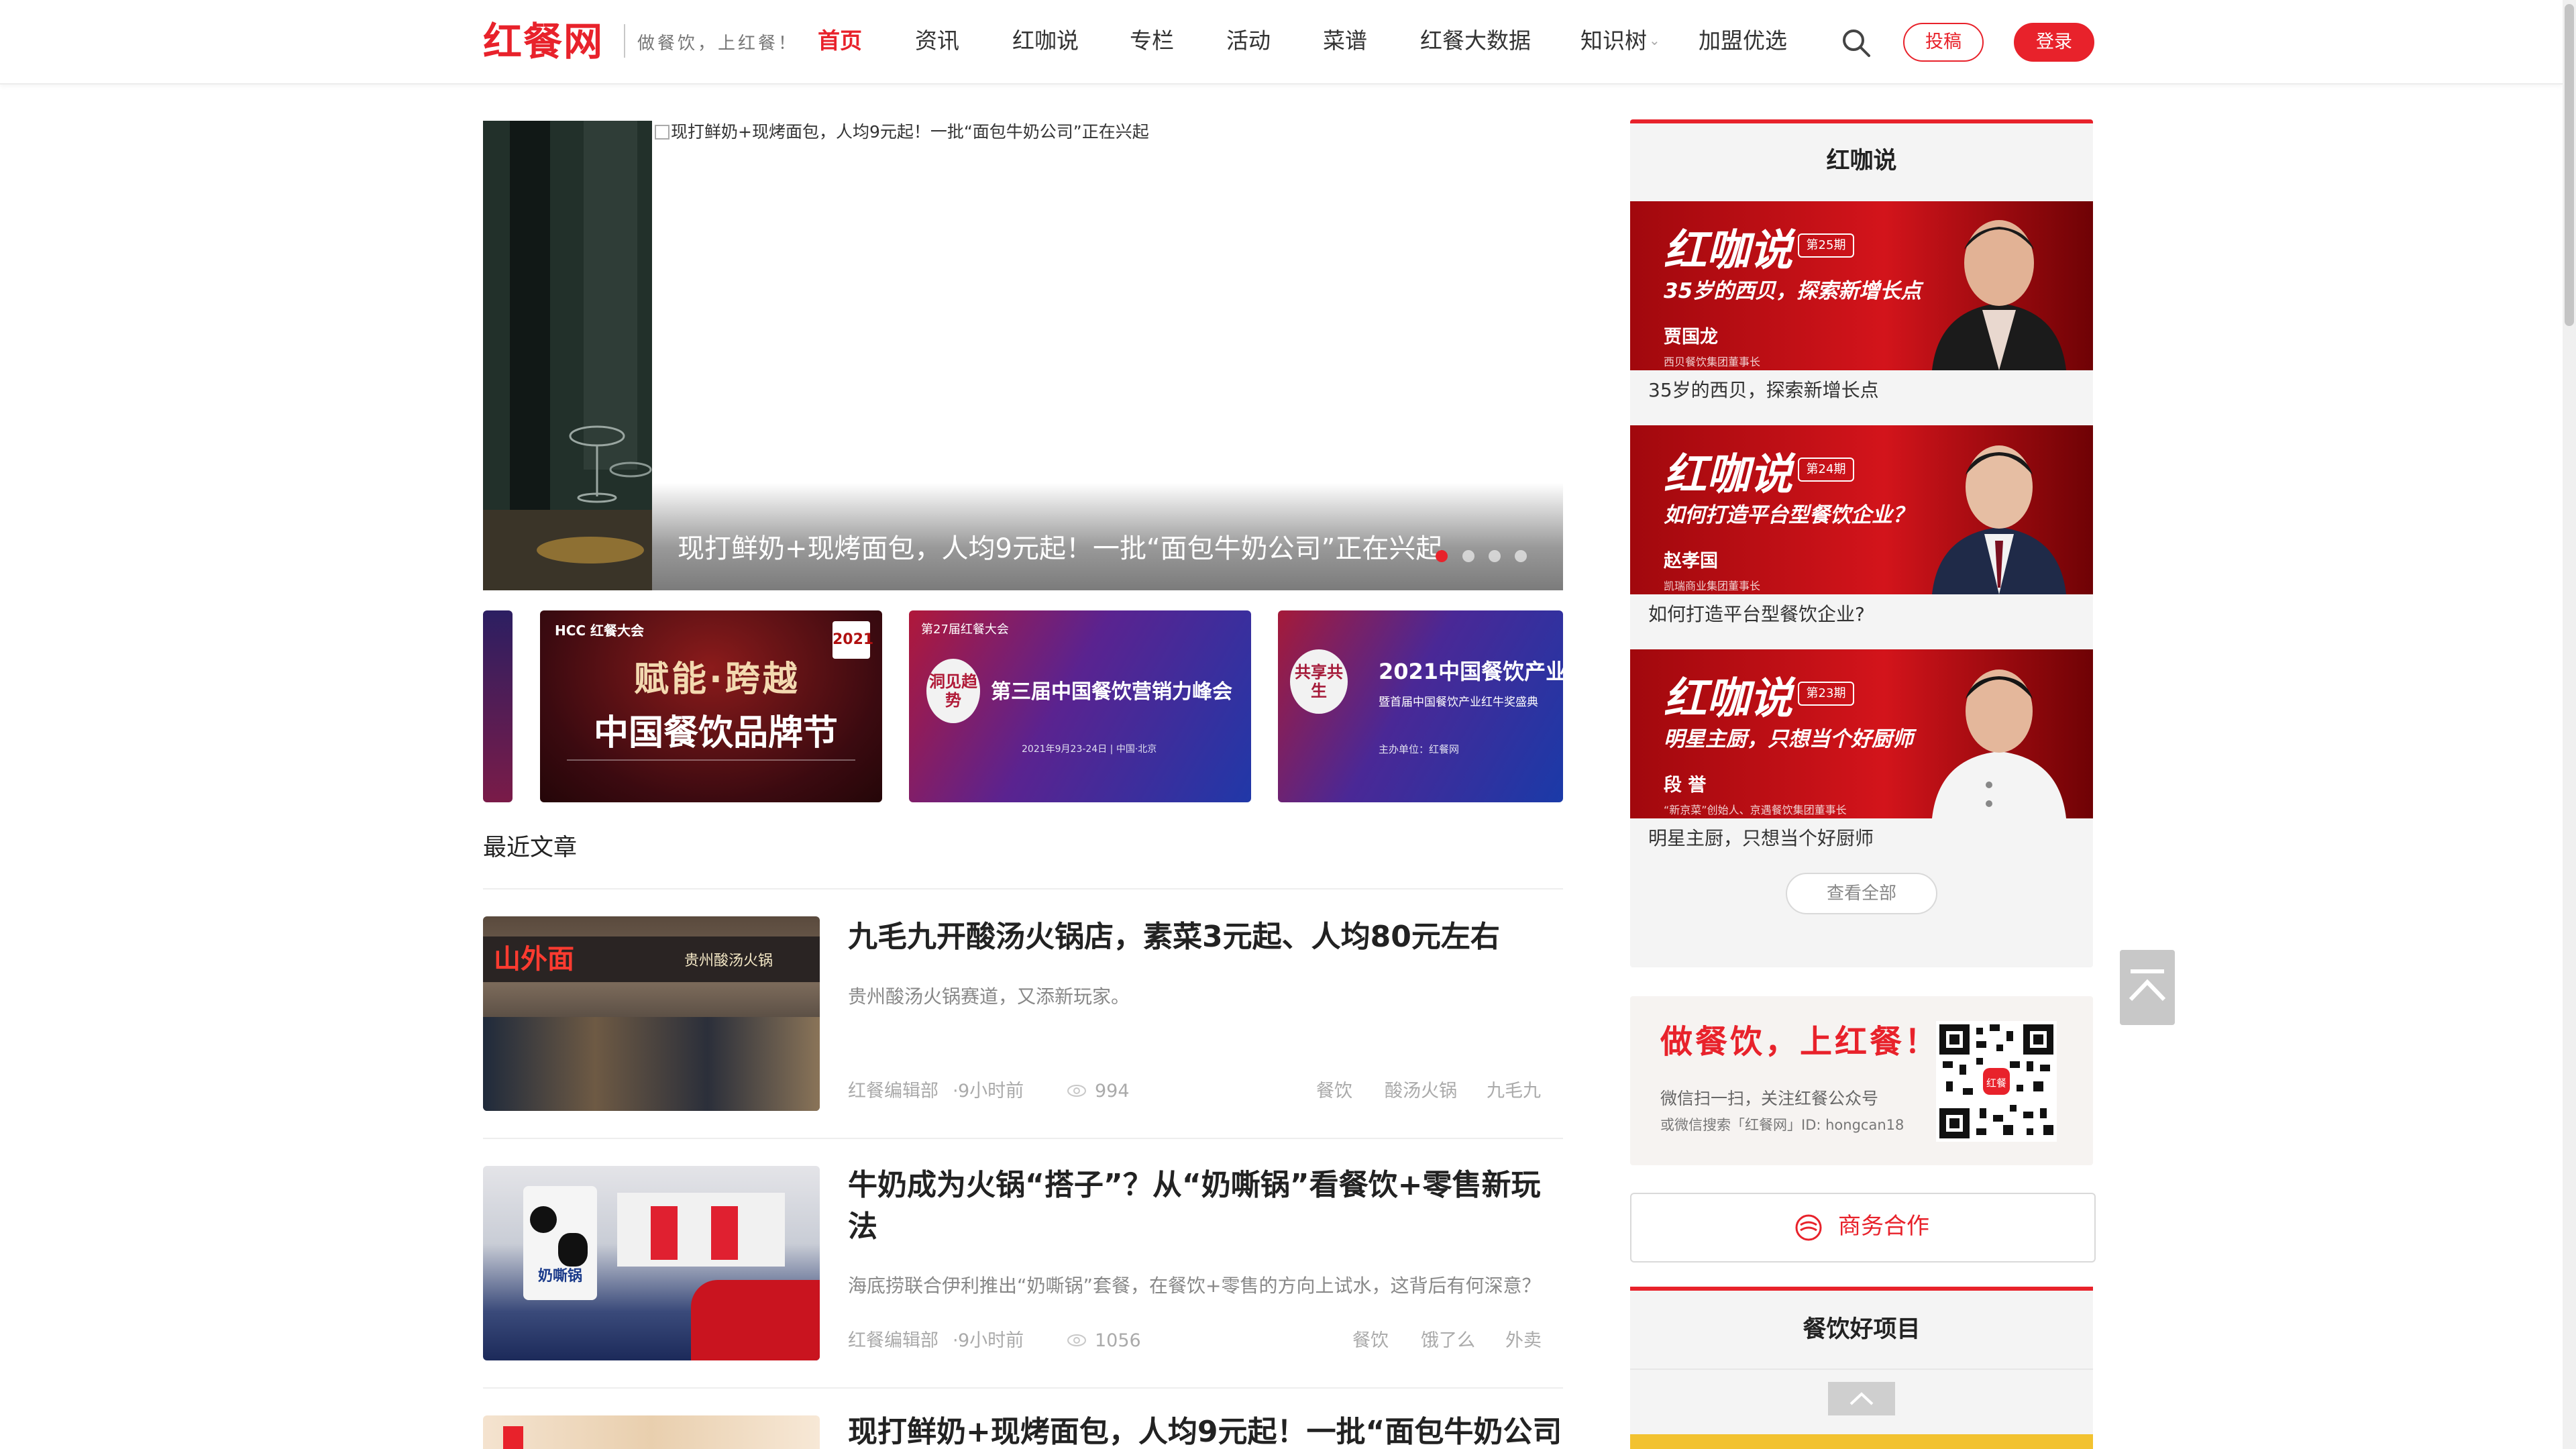 This screenshot has width=2576, height=1449. Describe the element at coordinates (1203, 1430) in the screenshot. I see `article-title: 现打鲜奶+现烤面包，人均9元起！一批“面包牛奶公司”正在兴起` at that location.